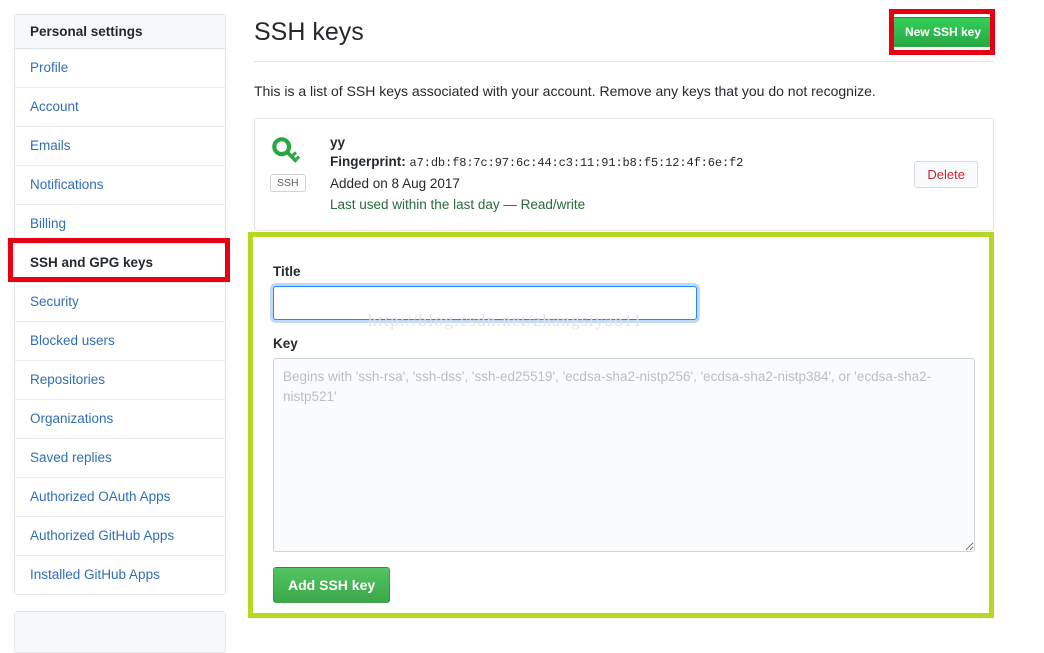  Describe the element at coordinates (120, 185) in the screenshot. I see `sidebar-item-notifications: Notifications` at that location.